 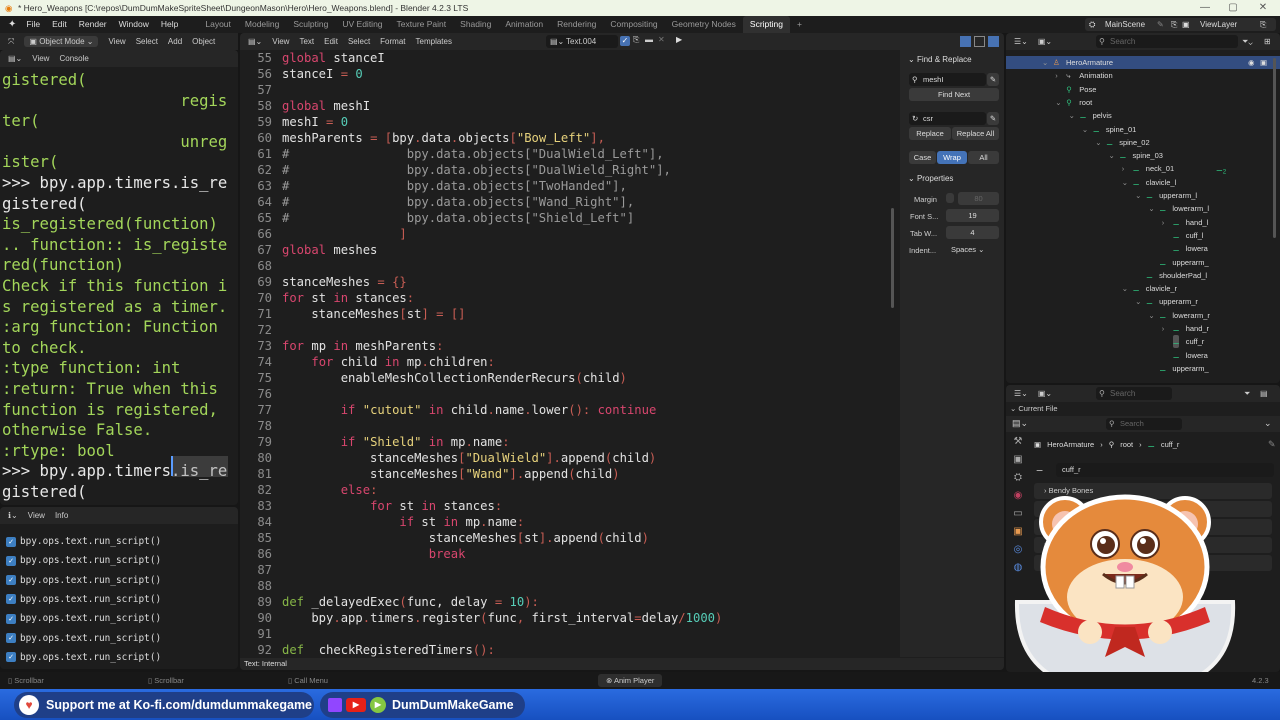 I want to click on replace-eyedropper-button: ✎, so click(x=993, y=118).